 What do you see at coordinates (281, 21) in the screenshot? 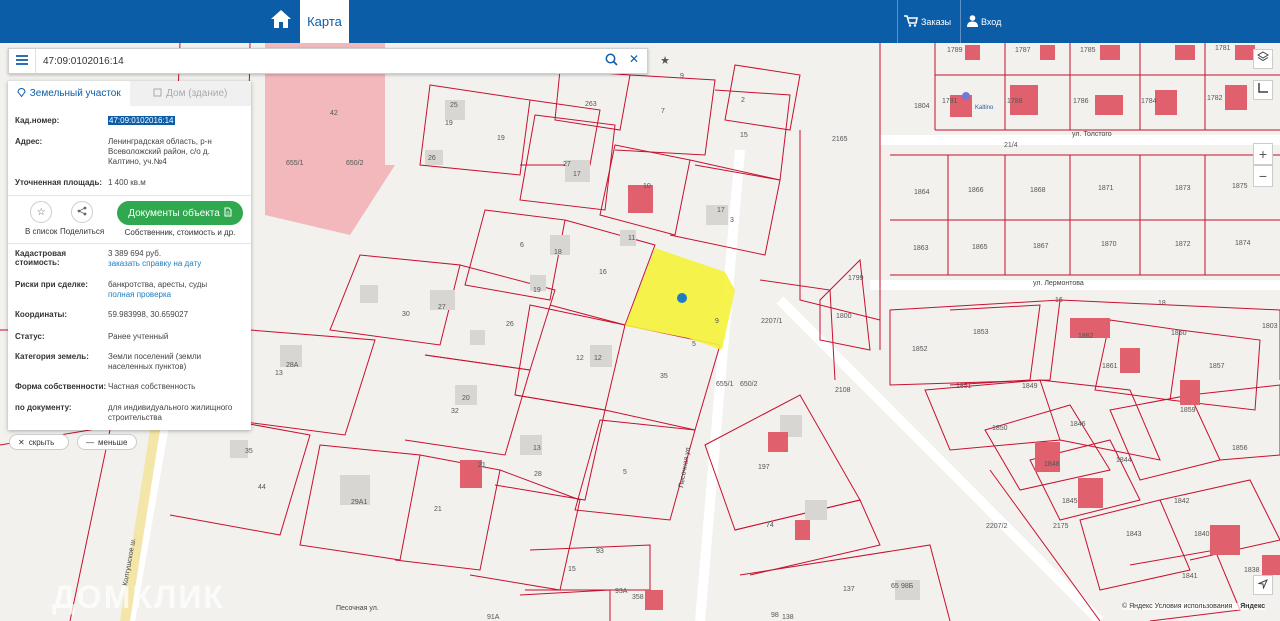
I see `home-button` at bounding box center [281, 21].